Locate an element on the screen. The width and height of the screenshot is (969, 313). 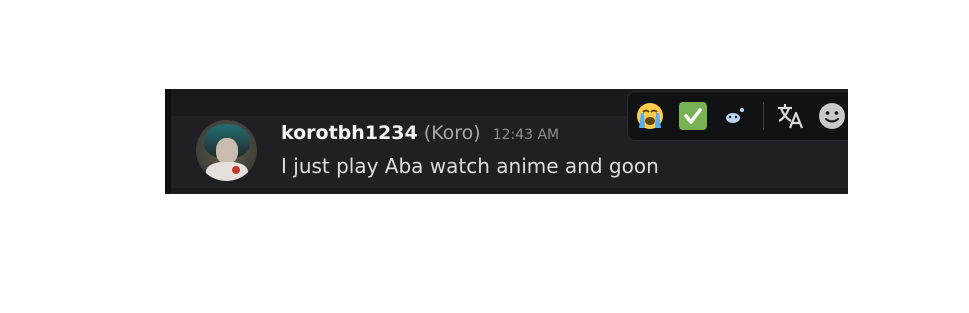
react-loudly-crying-face-button is located at coordinates (650, 116).